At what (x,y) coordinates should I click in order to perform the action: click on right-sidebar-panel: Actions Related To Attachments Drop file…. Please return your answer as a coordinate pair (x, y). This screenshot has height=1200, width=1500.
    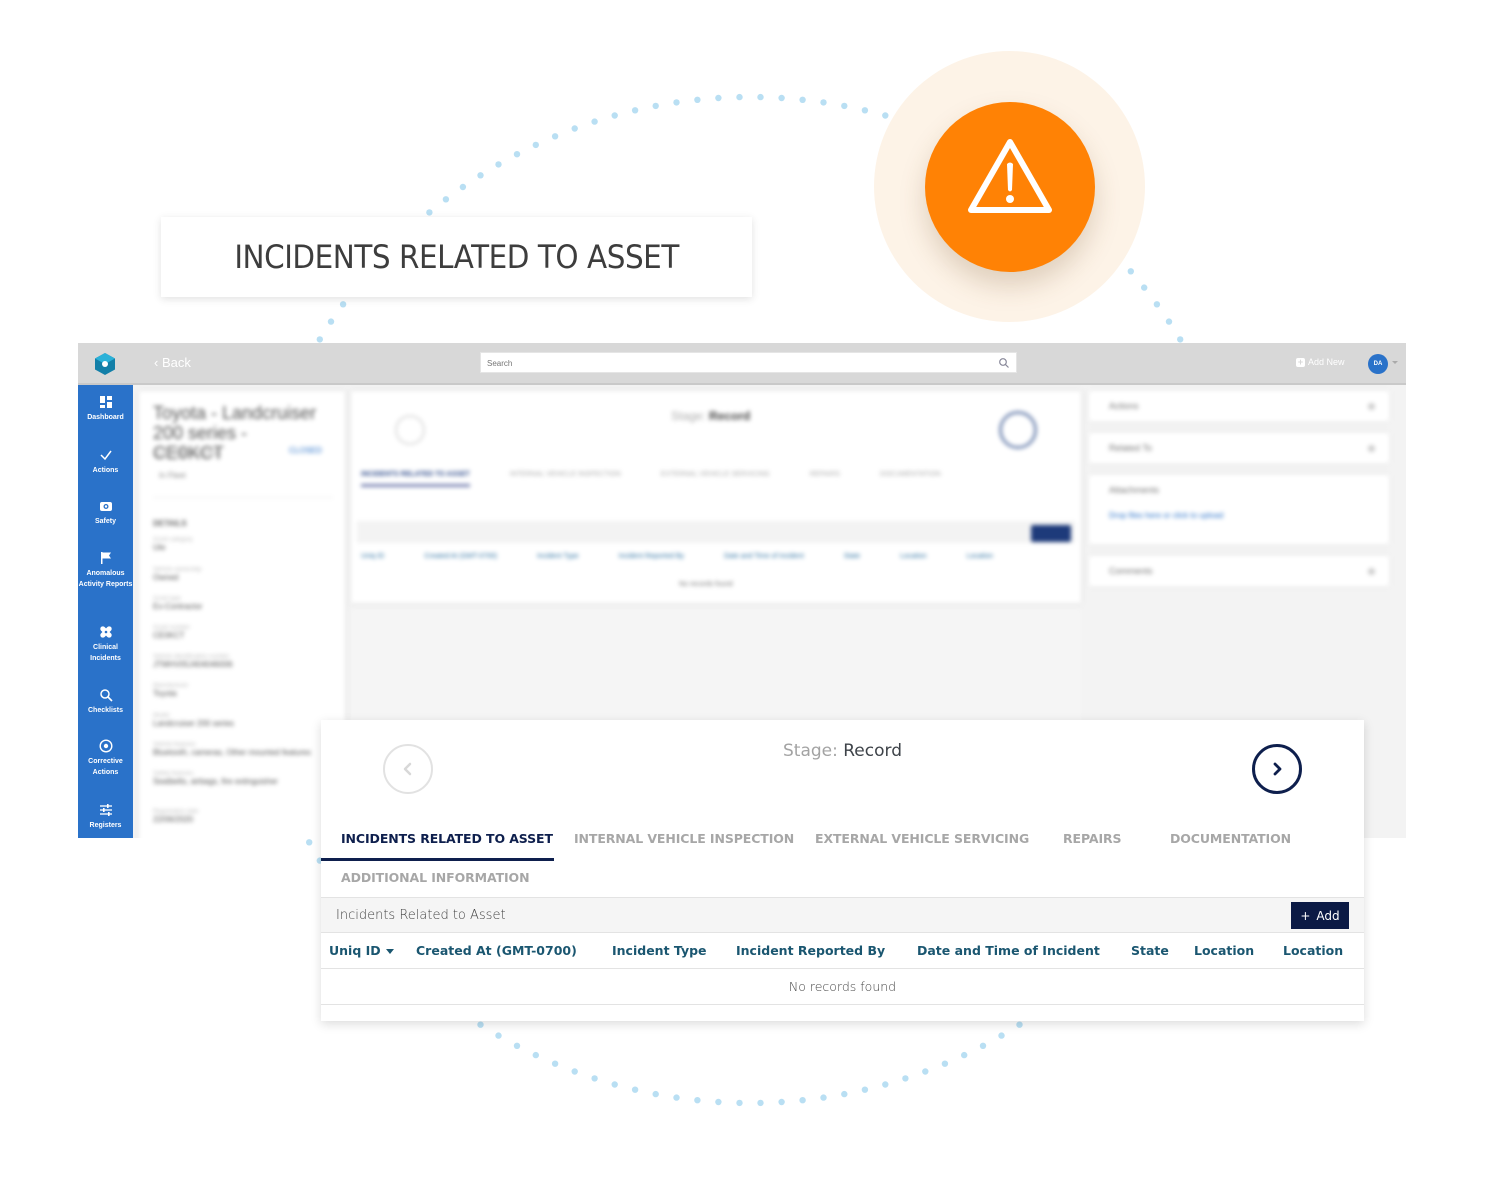
    Looking at the image, I should click on (1239, 494).